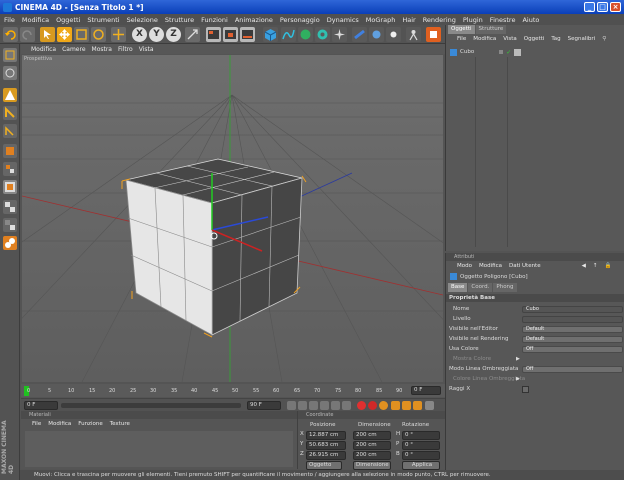 This screenshot has width=624, height=480. I want to click on model-mode-icon, so click(10, 95).